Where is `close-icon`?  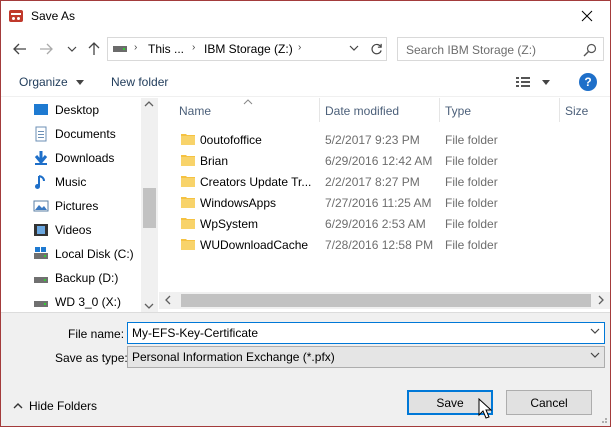 close-icon is located at coordinates (587, 16).